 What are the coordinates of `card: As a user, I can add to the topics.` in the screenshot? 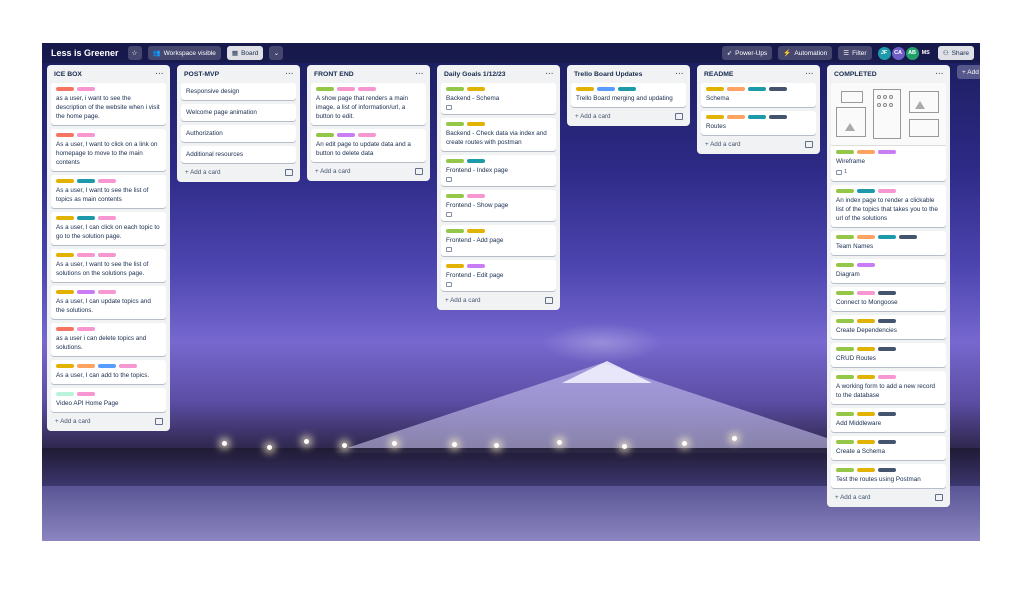 It's located at (108, 372).